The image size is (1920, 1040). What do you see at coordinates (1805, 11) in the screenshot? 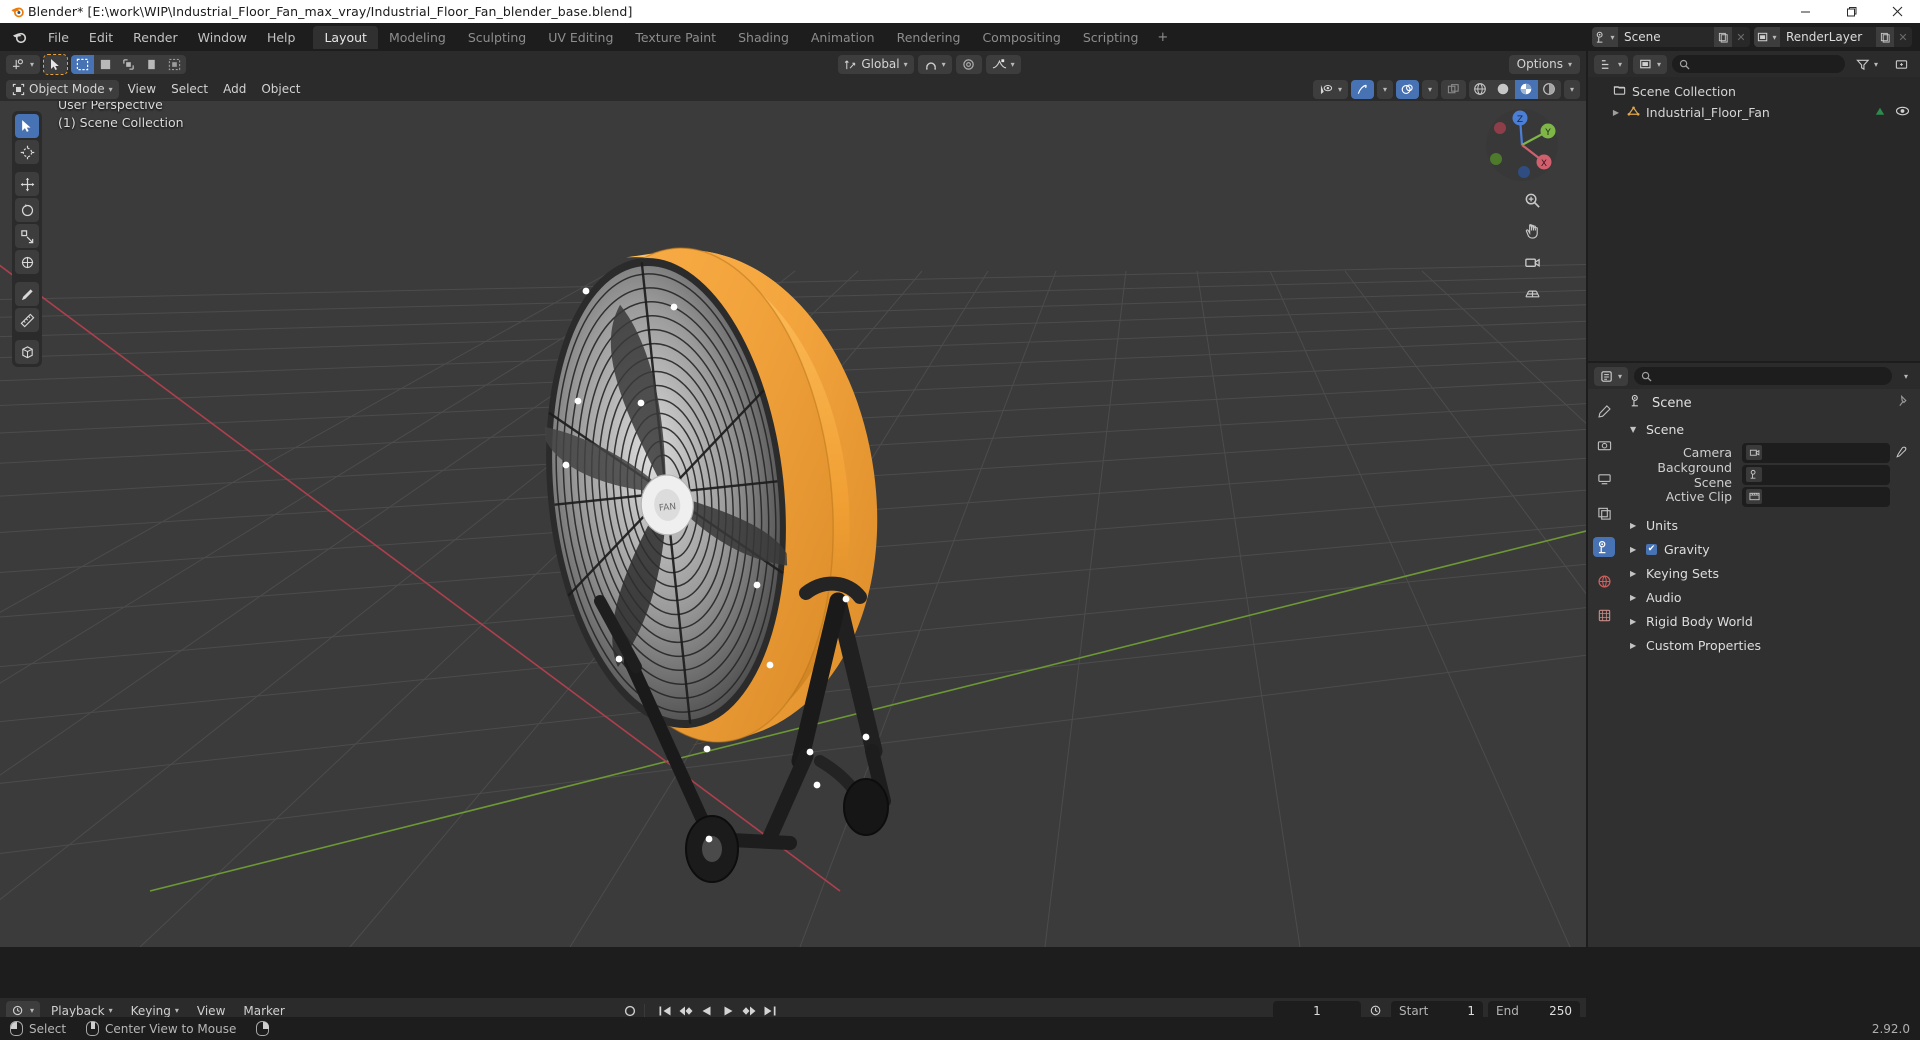
I see `minimize-button` at bounding box center [1805, 11].